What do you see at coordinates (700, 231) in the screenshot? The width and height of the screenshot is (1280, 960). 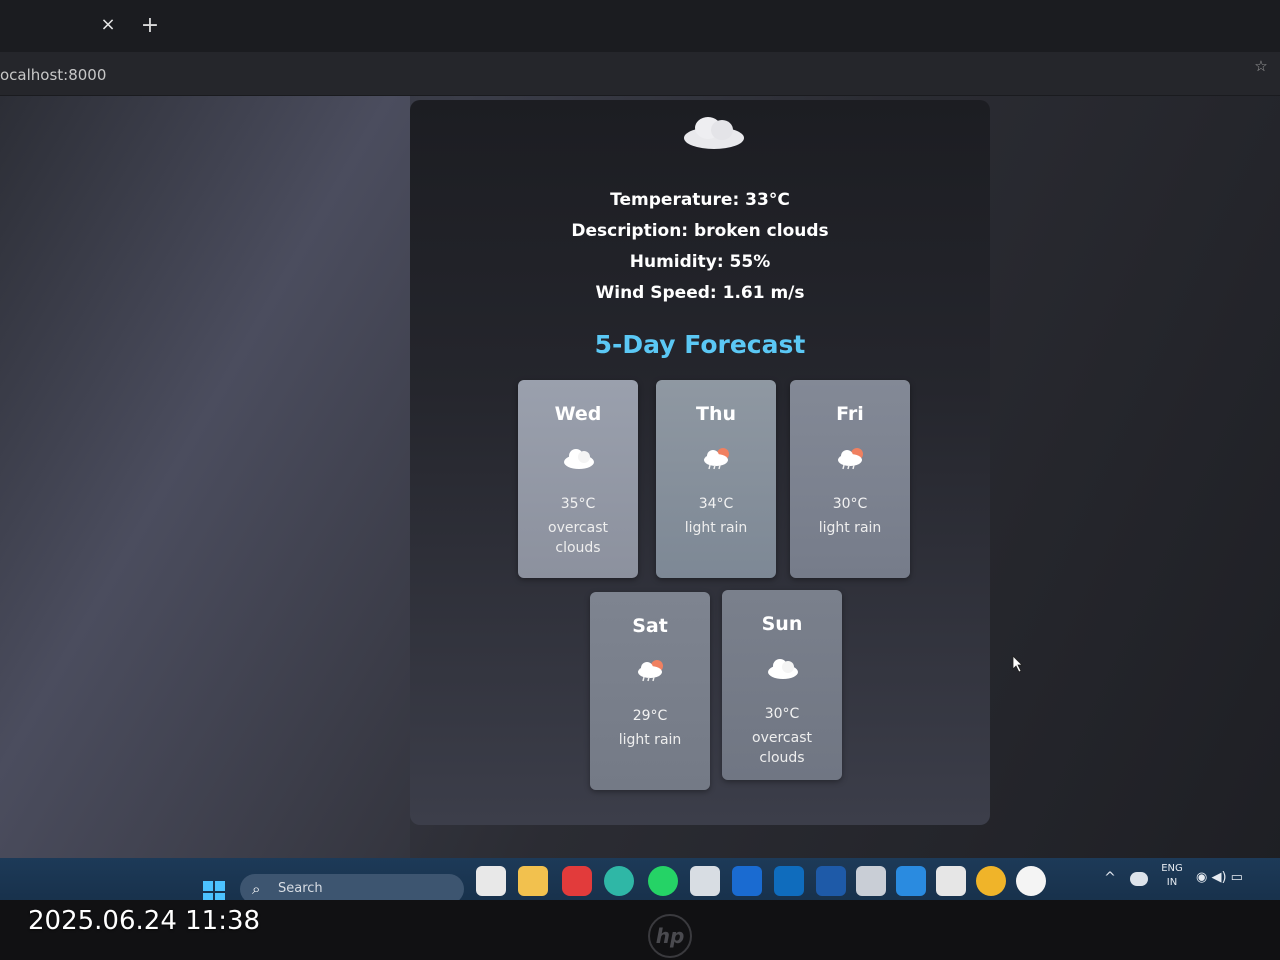 I see `current-description: Description: broken clouds` at bounding box center [700, 231].